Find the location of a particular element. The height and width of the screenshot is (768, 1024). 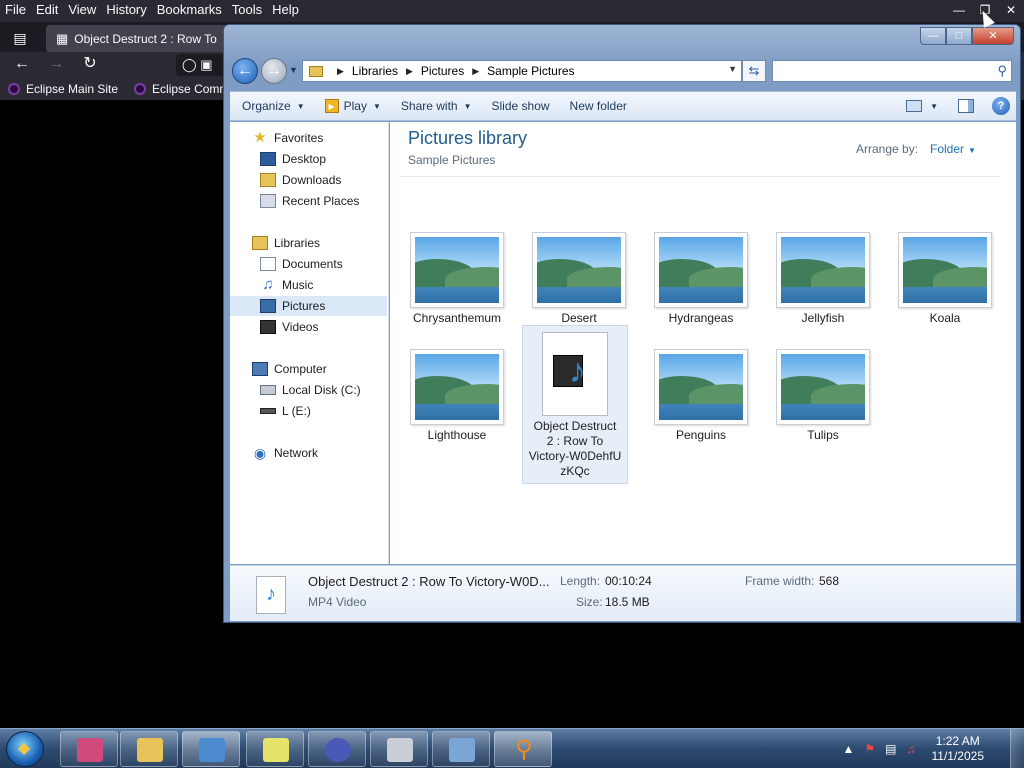

recent-pages-dropdown-icon: ▼ is located at coordinates (293, 70).